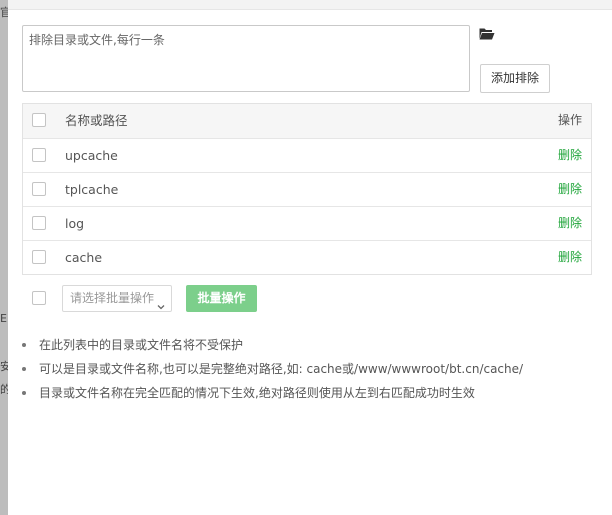 This screenshot has height=515, width=612. Describe the element at coordinates (39, 120) in the screenshot. I see `select-all-checkbox` at that location.